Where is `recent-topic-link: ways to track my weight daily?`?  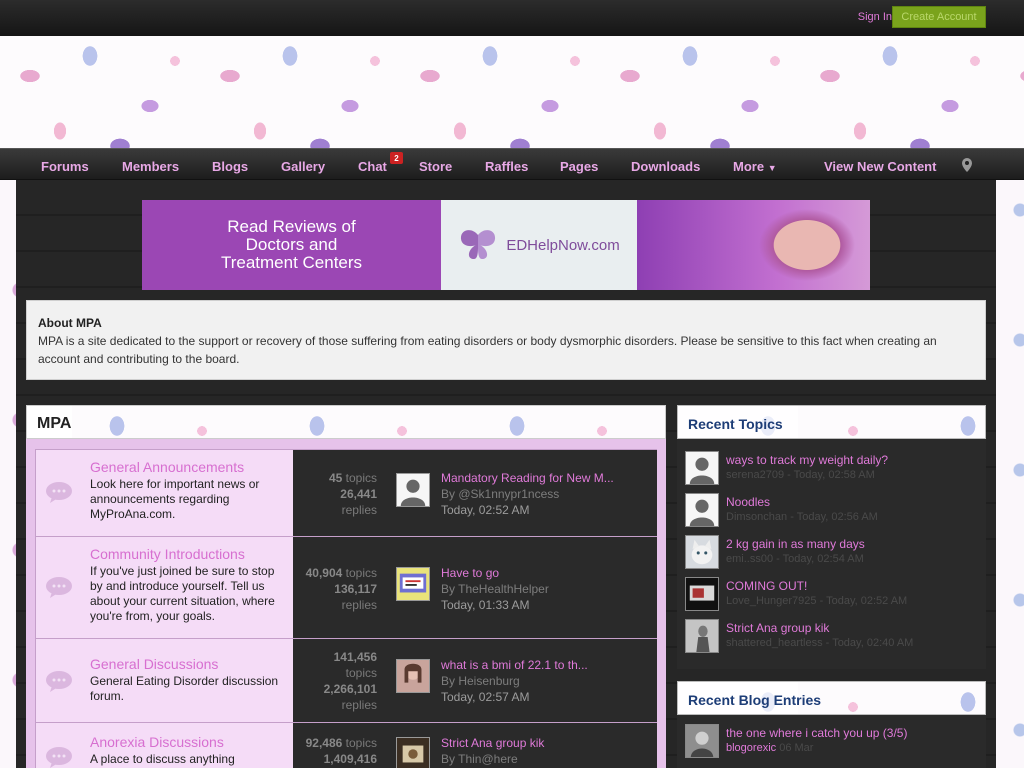
recent-topic-link: ways to track my weight daily? is located at coordinates (807, 460).